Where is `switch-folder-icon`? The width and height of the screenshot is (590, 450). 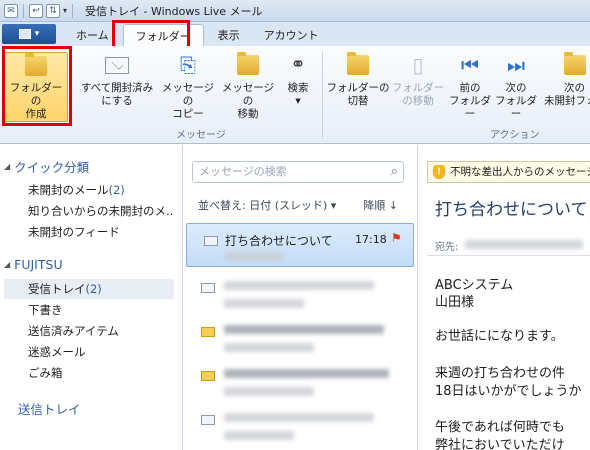
switch-folder-icon is located at coordinates (358, 65).